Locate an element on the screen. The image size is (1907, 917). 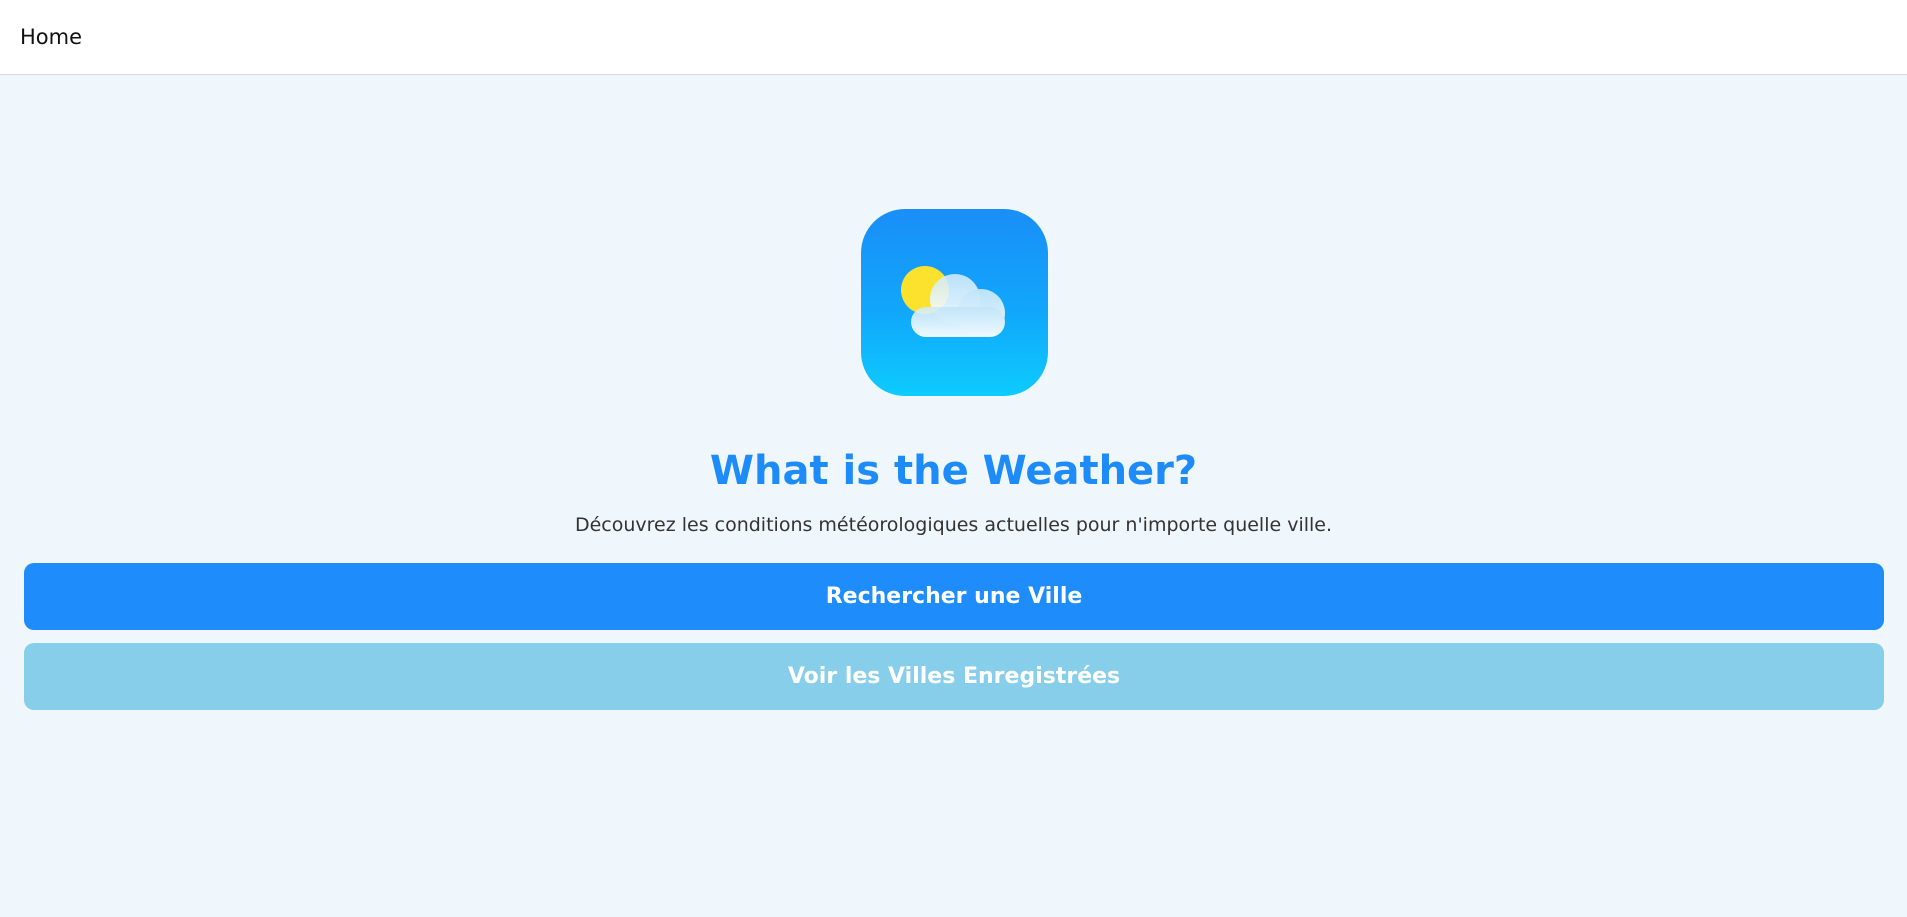
sun-cloud-icon is located at coordinates (953, 301).